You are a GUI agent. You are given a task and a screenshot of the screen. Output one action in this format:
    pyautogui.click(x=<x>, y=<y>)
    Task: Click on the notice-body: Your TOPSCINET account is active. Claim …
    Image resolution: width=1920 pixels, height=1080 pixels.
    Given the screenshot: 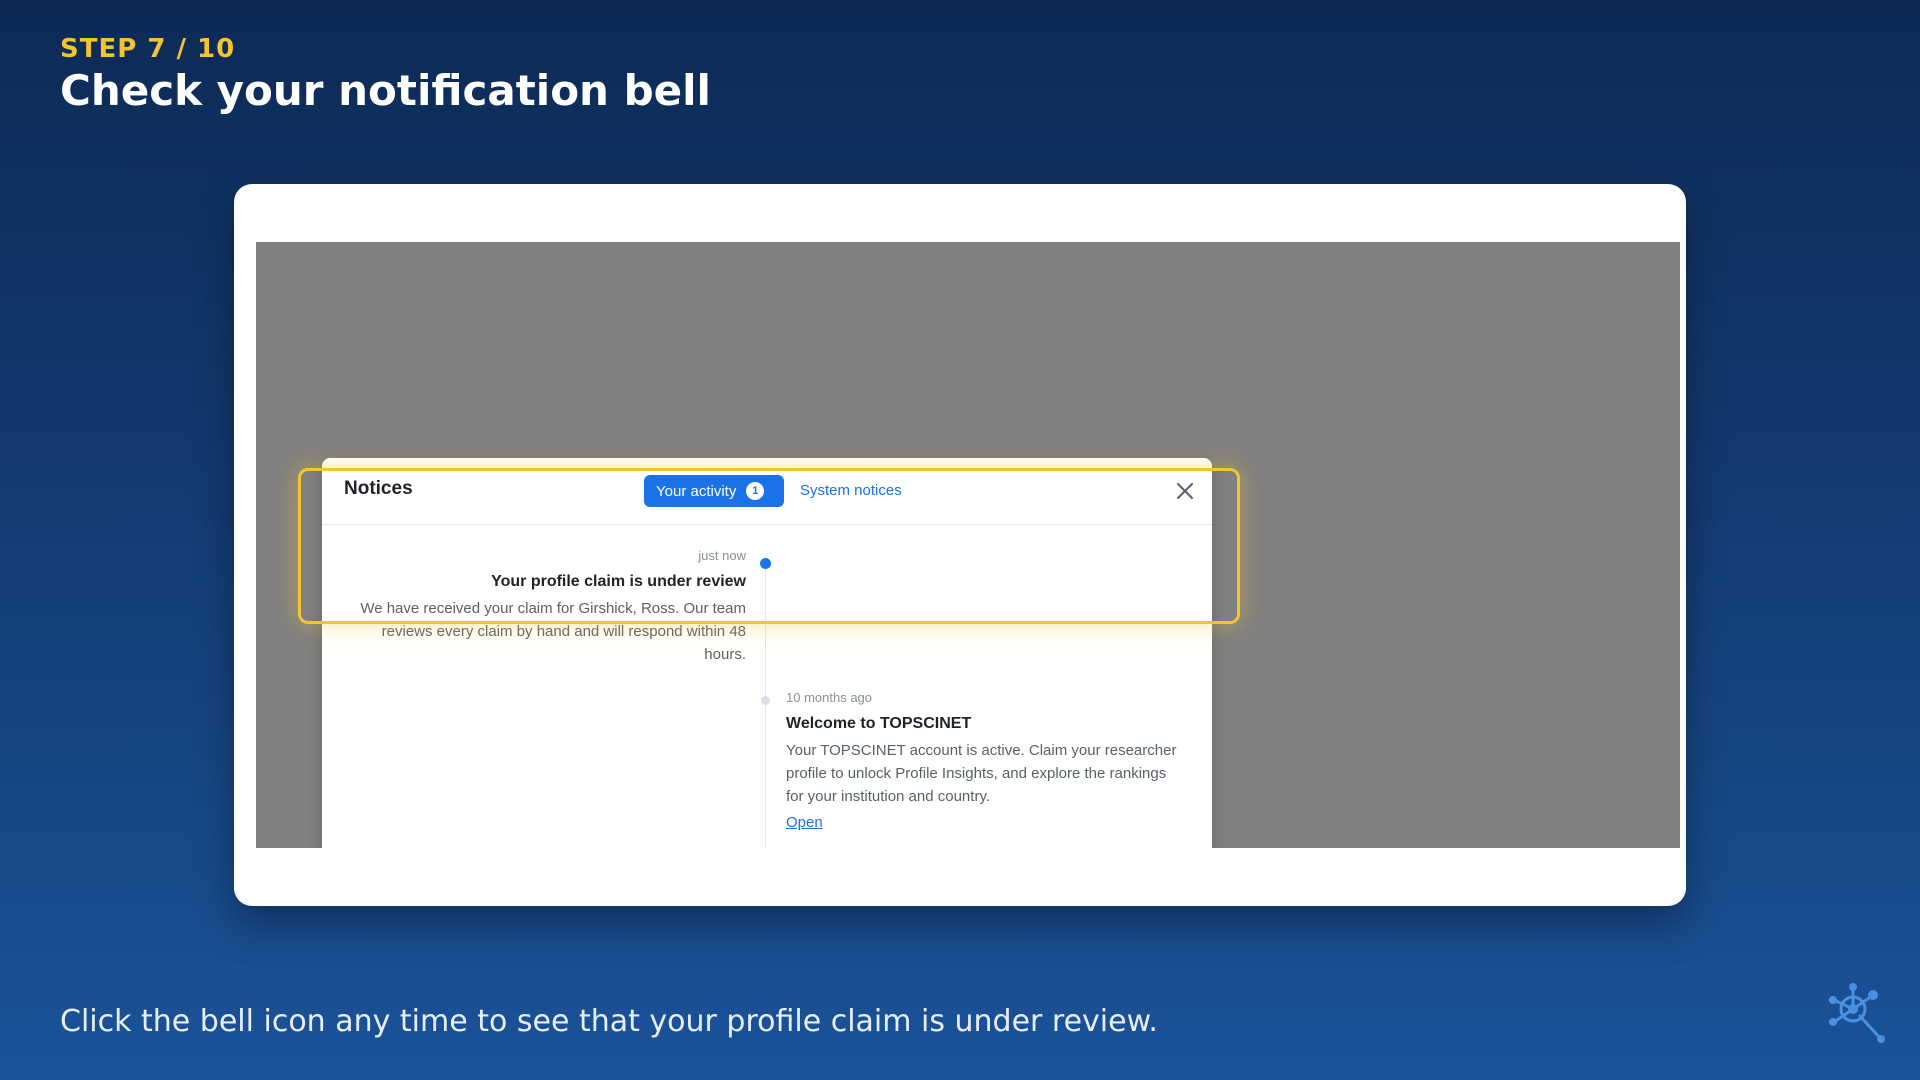 What is the action you would take?
    pyautogui.click(x=981, y=773)
    